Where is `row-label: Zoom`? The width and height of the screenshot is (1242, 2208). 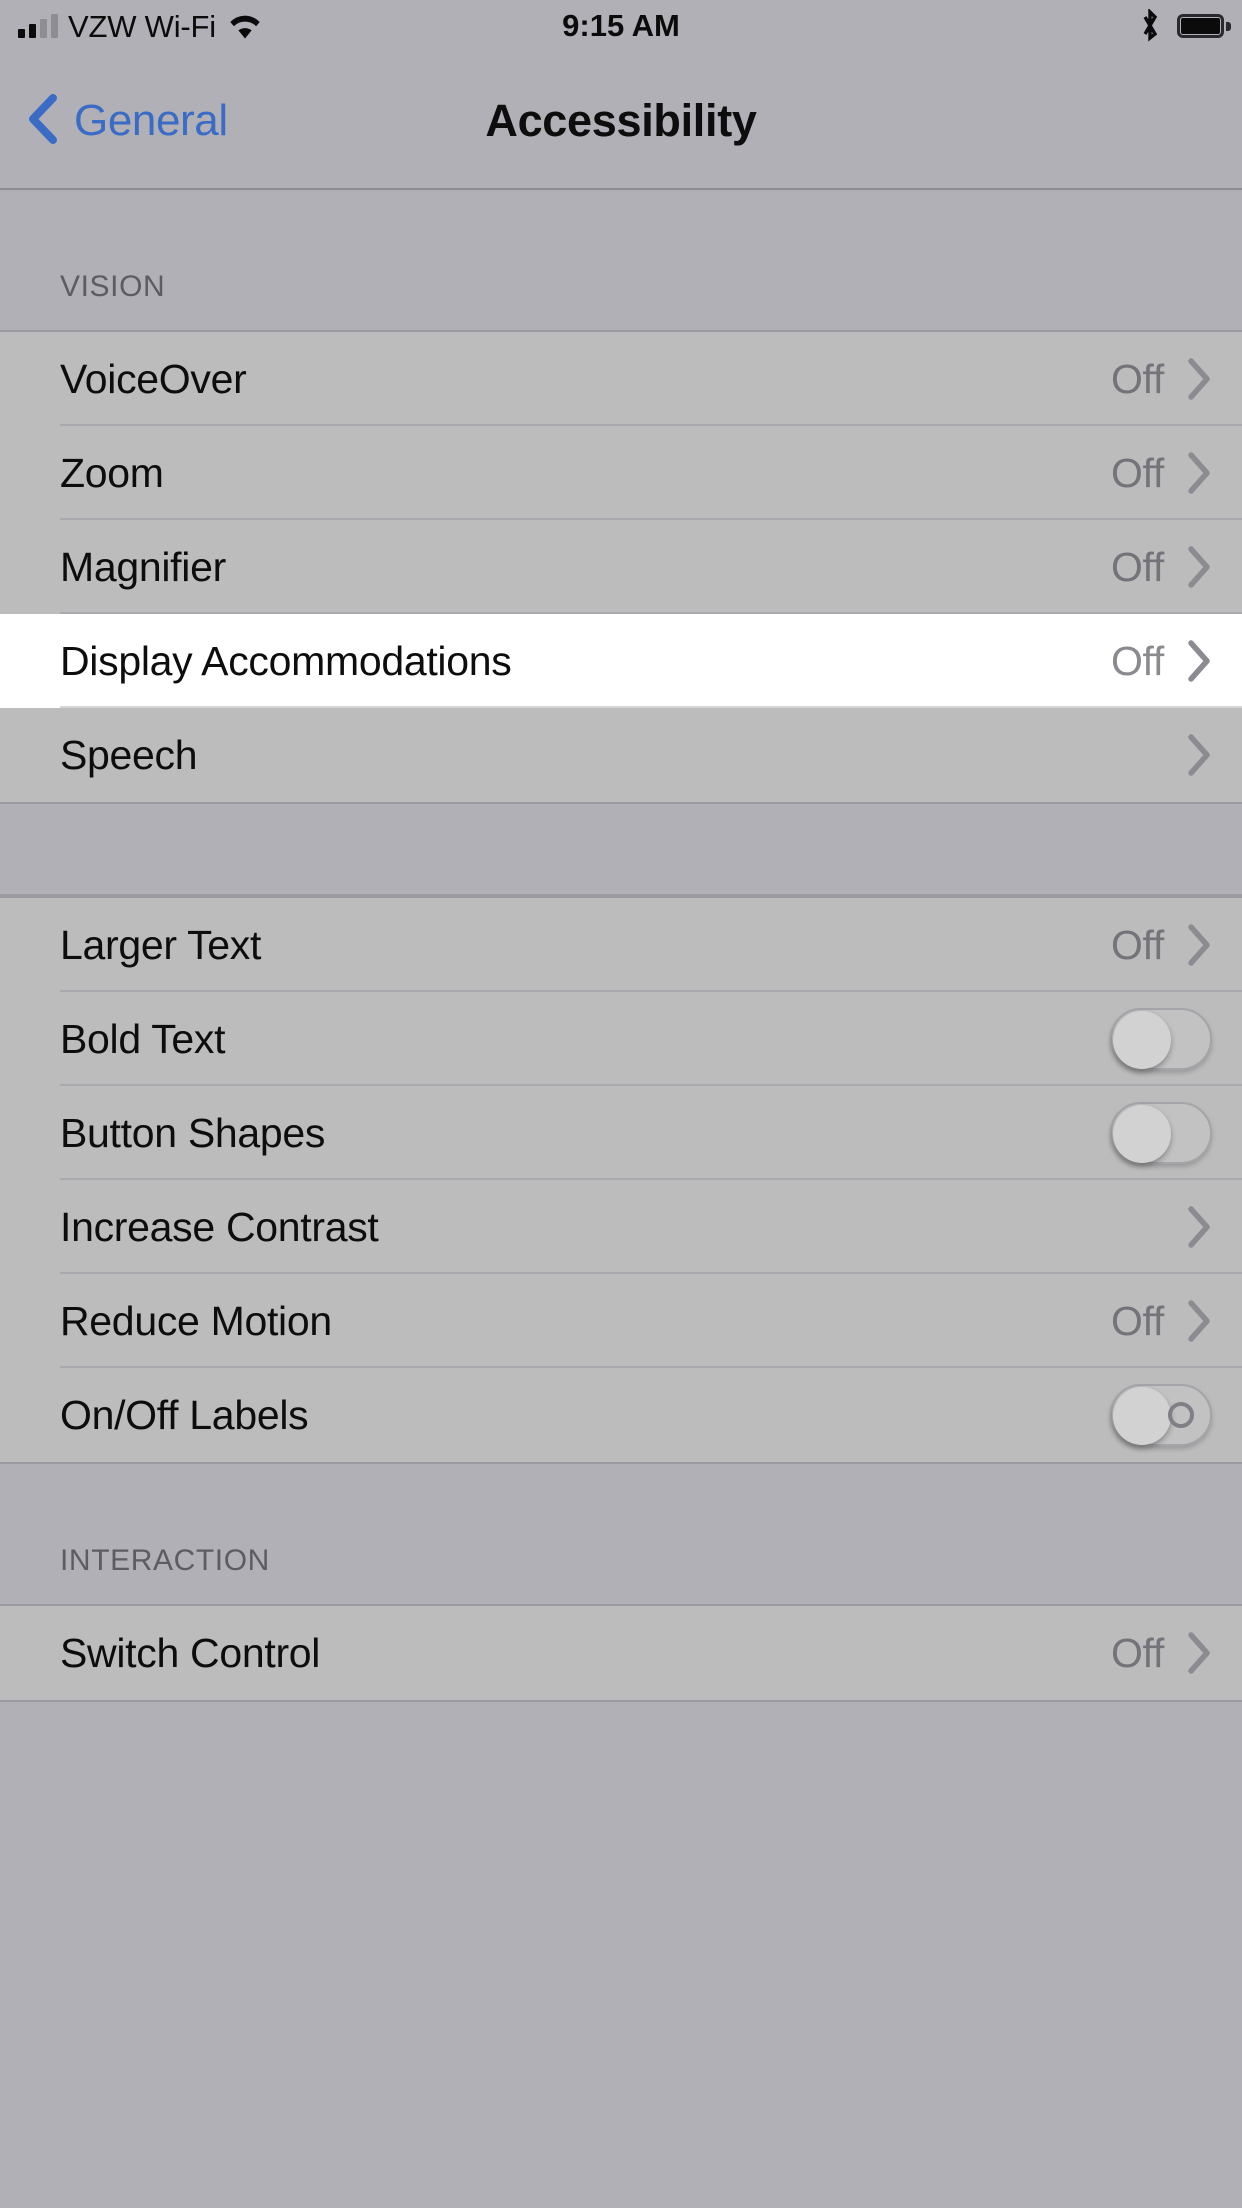 row-label: Zoom is located at coordinates (112, 472).